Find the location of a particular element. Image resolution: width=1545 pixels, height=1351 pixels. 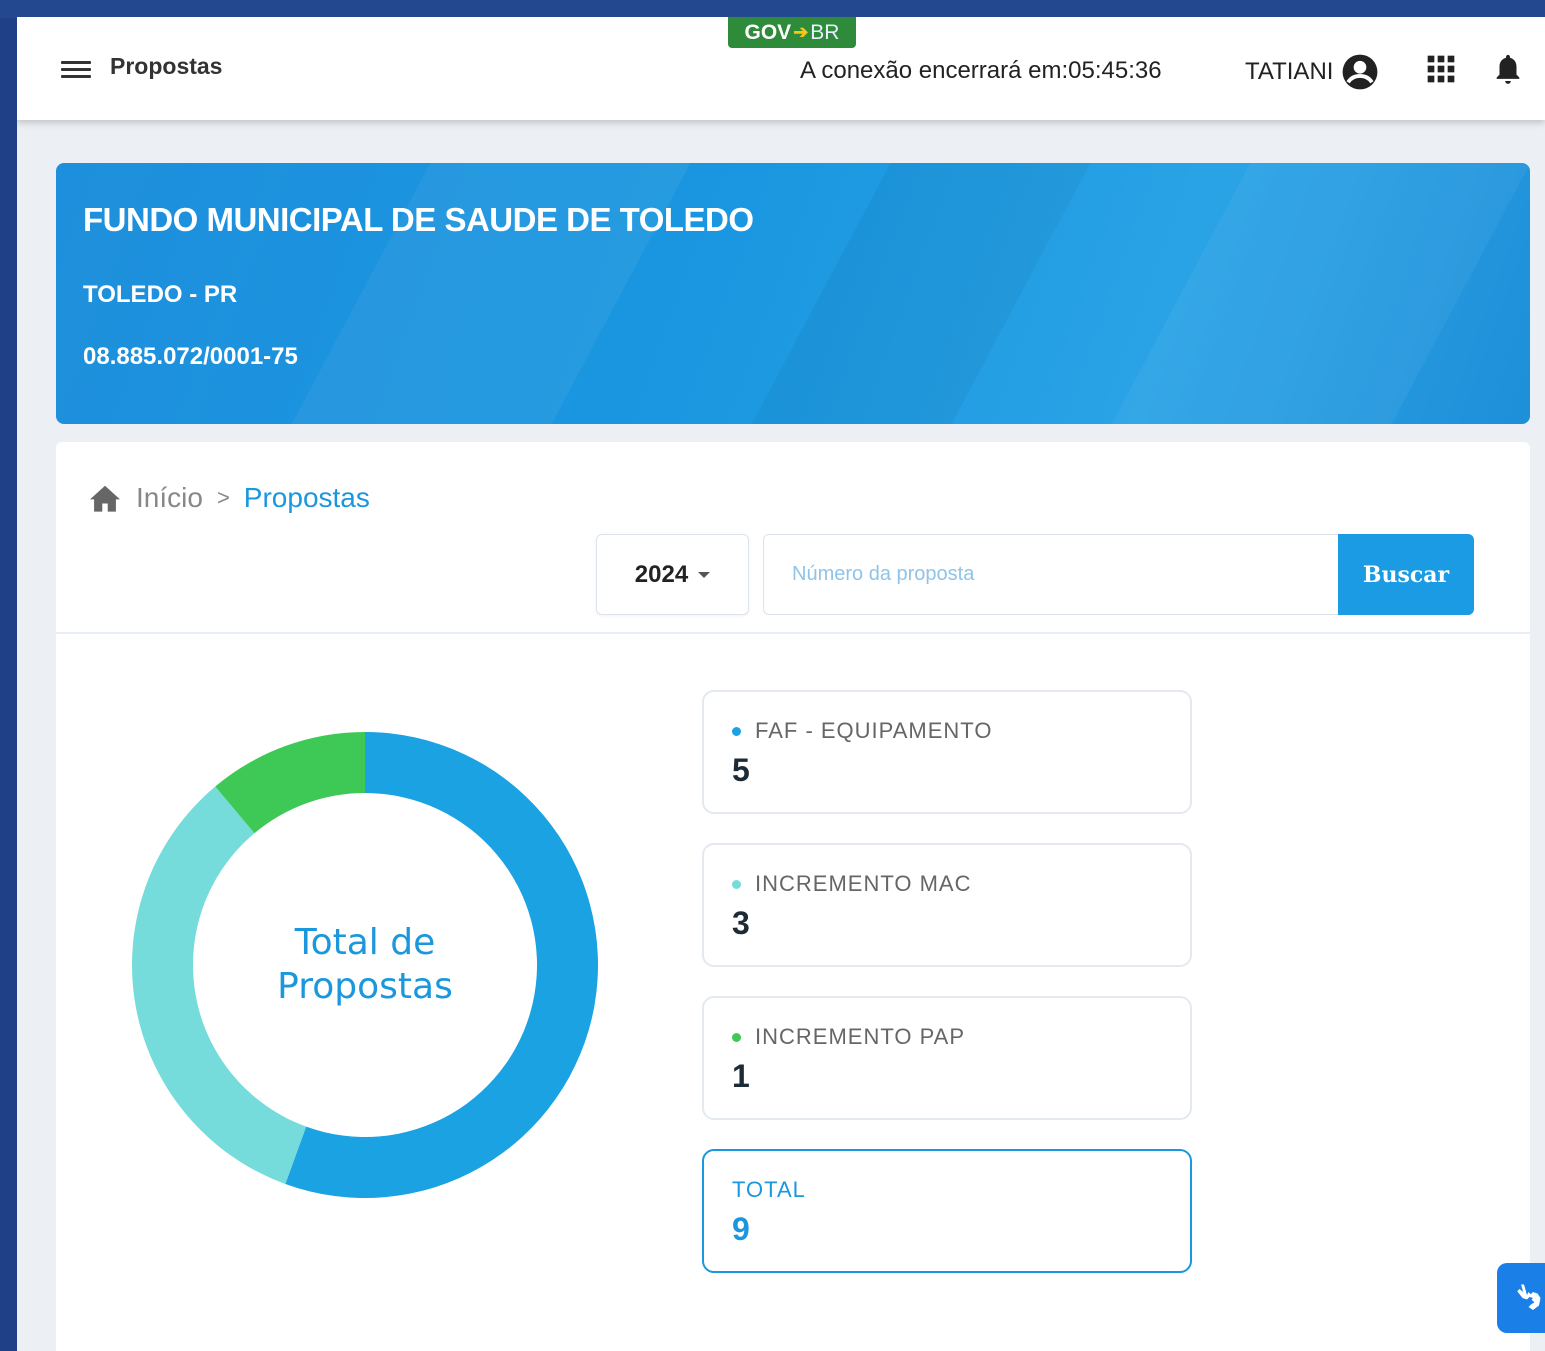

divider is located at coordinates (793, 633).